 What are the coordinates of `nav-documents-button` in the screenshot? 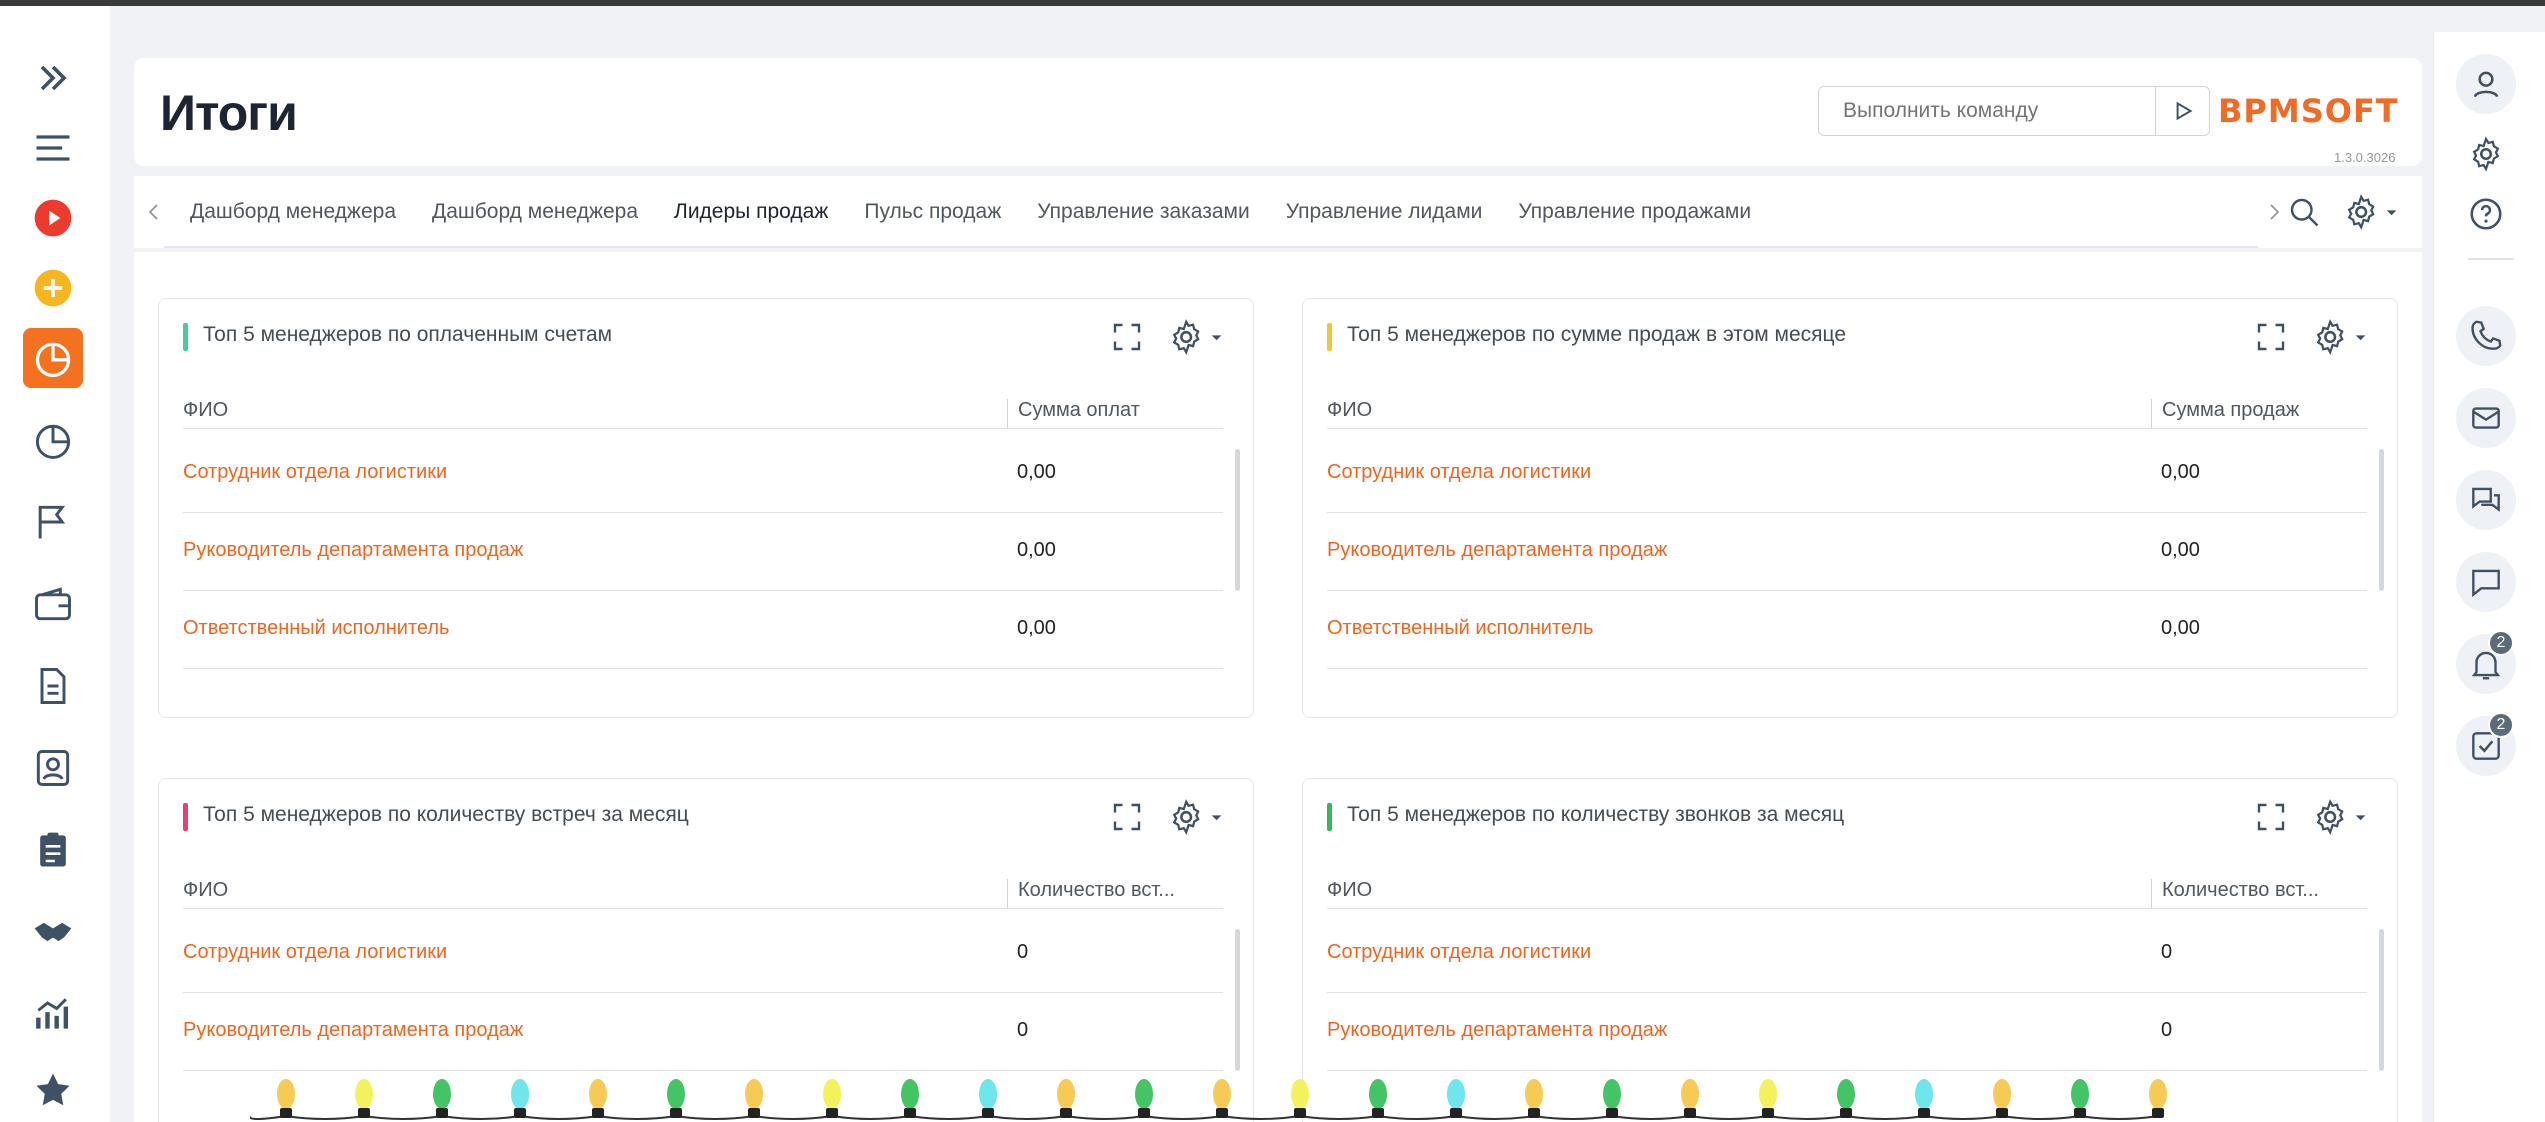 It's located at (53, 686).